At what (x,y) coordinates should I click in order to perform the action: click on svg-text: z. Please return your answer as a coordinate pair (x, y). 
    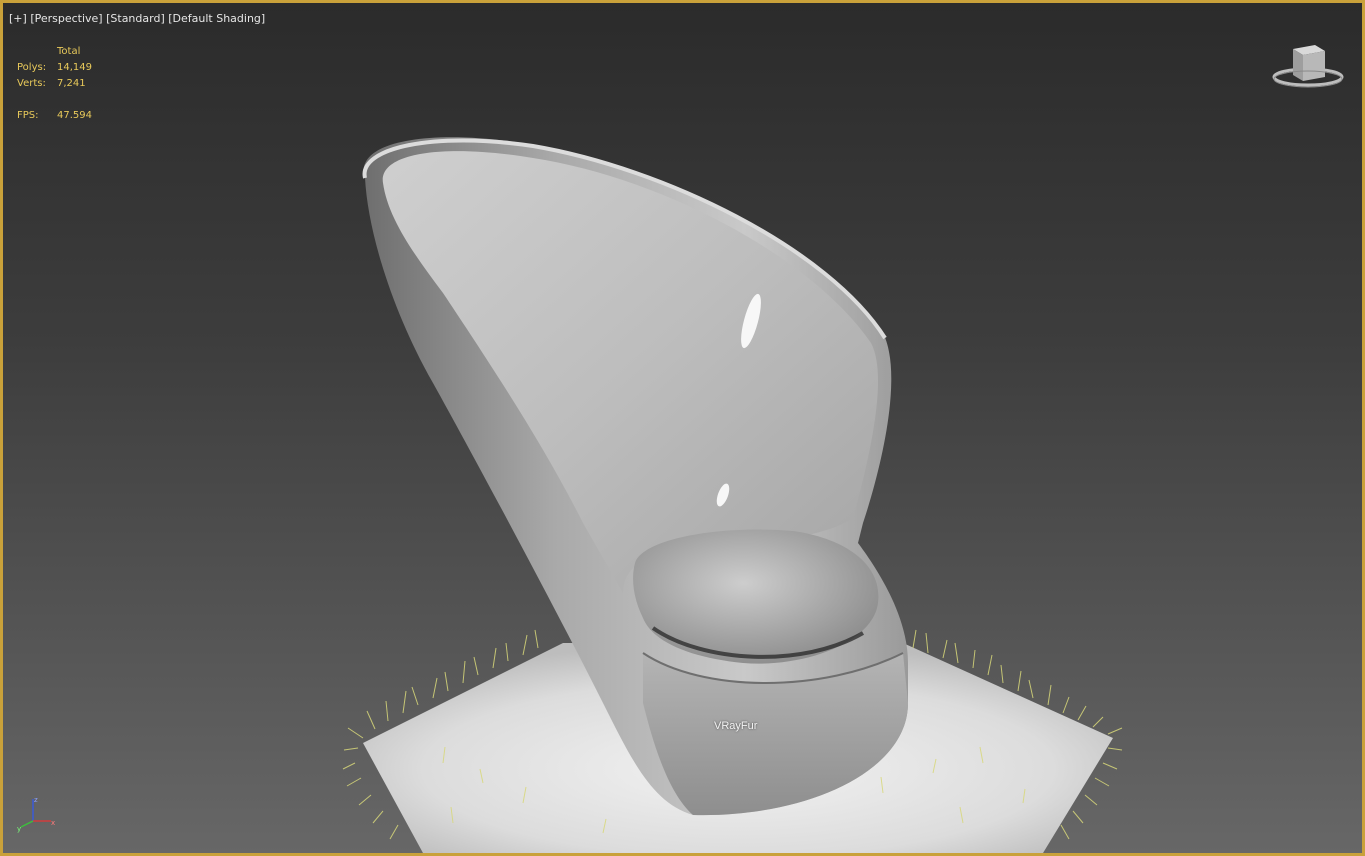
    Looking at the image, I should click on (36, 800).